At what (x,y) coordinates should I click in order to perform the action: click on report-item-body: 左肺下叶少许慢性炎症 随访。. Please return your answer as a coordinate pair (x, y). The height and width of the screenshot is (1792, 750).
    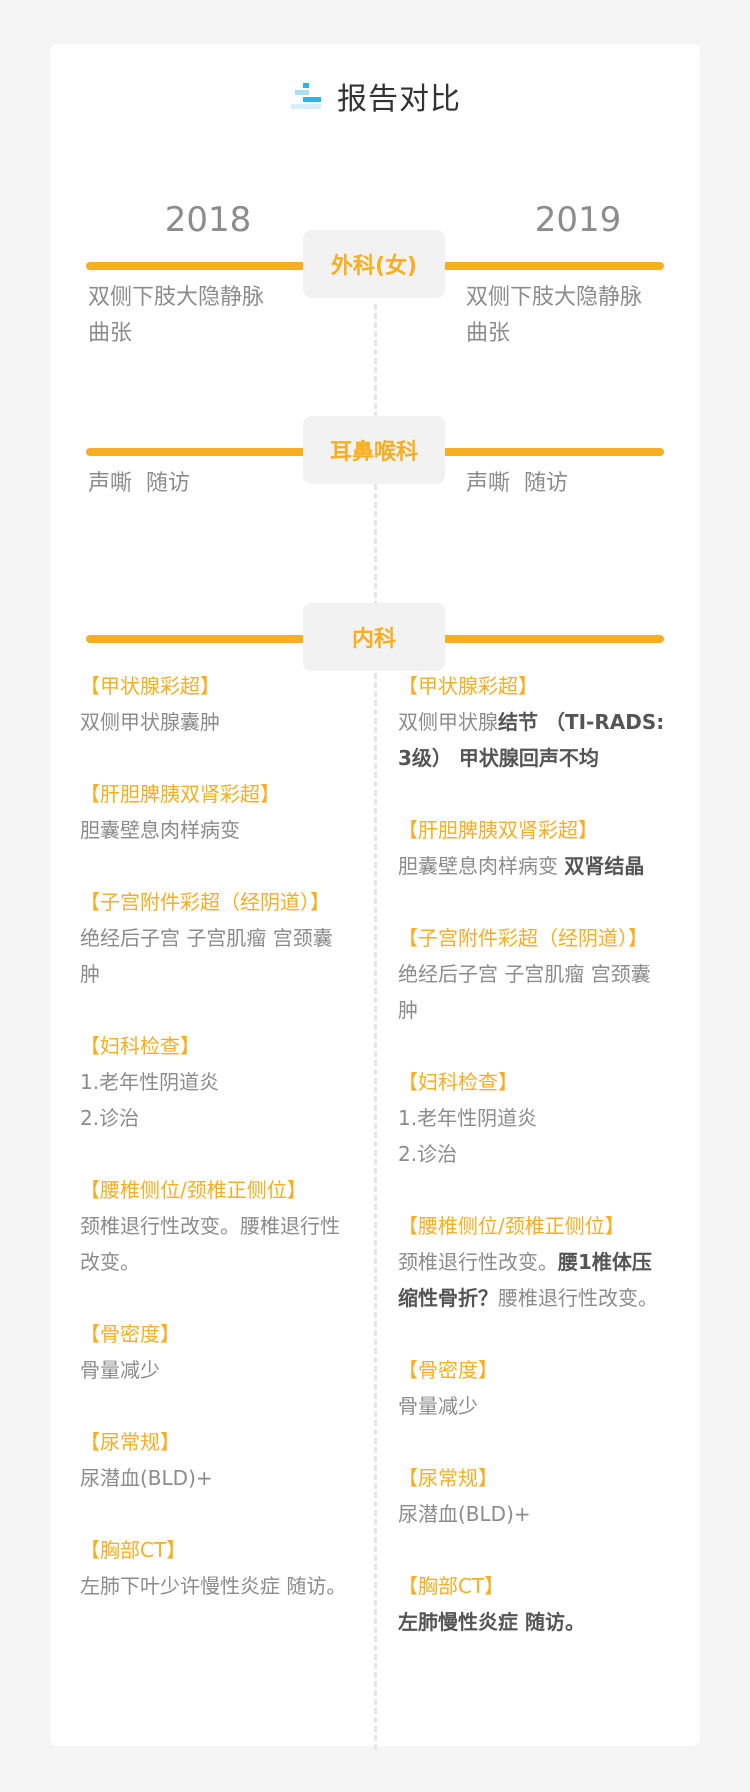
    Looking at the image, I should click on (218, 1586).